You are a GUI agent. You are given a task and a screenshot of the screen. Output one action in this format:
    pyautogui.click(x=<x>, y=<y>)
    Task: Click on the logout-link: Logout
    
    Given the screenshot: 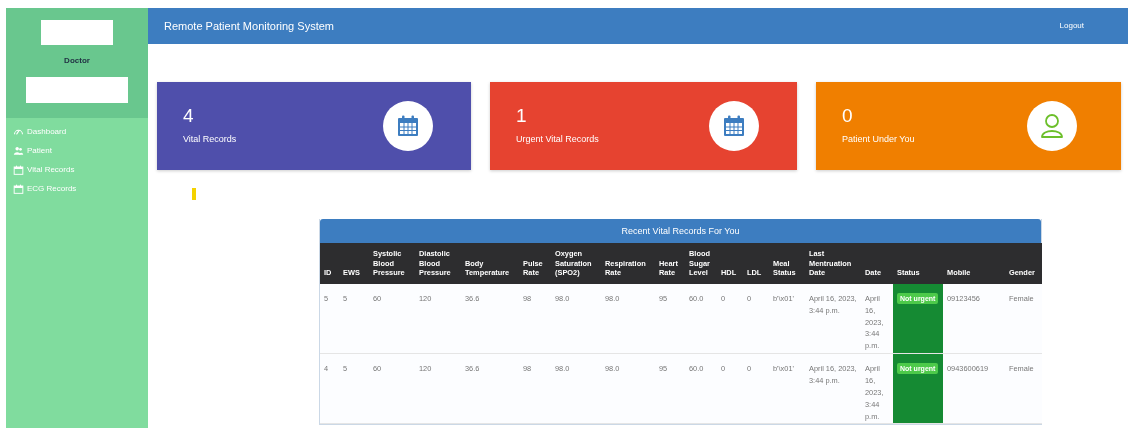 What is the action you would take?
    pyautogui.click(x=1071, y=26)
    